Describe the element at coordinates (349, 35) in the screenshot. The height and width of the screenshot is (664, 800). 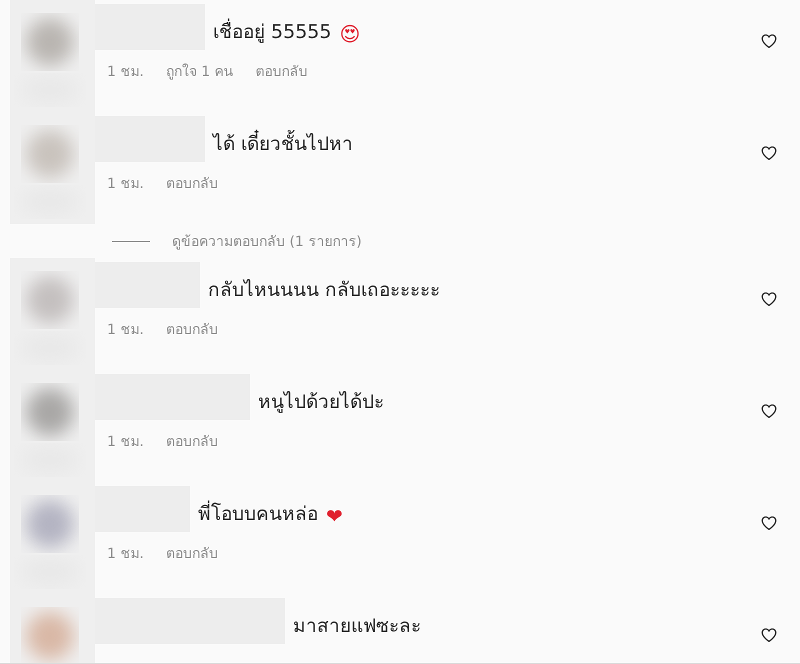
I see `emoji: 😍` at that location.